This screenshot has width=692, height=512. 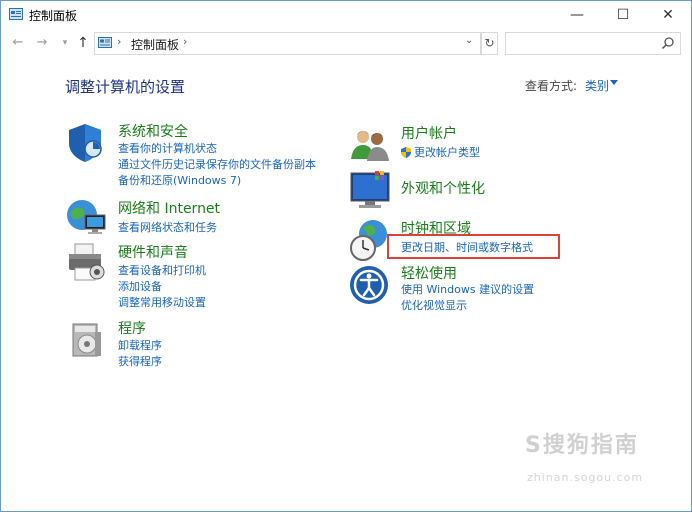 I want to click on category-title: 外观和个性化, so click(x=443, y=188).